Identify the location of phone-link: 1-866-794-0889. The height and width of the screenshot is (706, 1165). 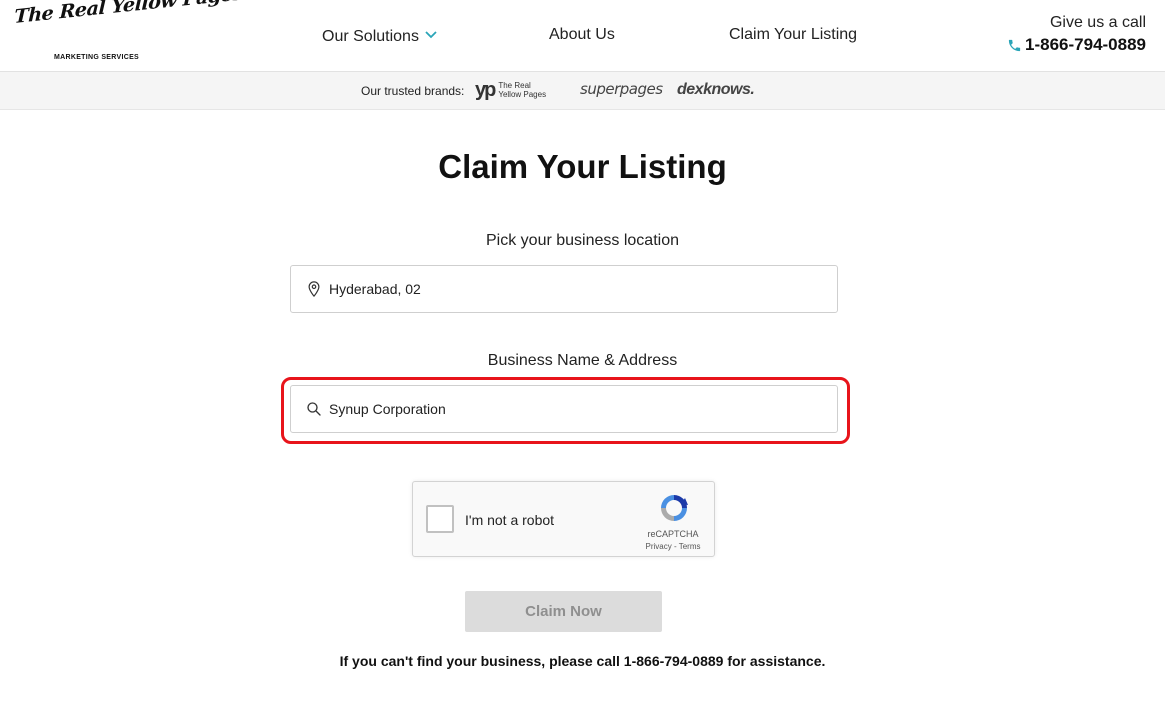
(1076, 45).